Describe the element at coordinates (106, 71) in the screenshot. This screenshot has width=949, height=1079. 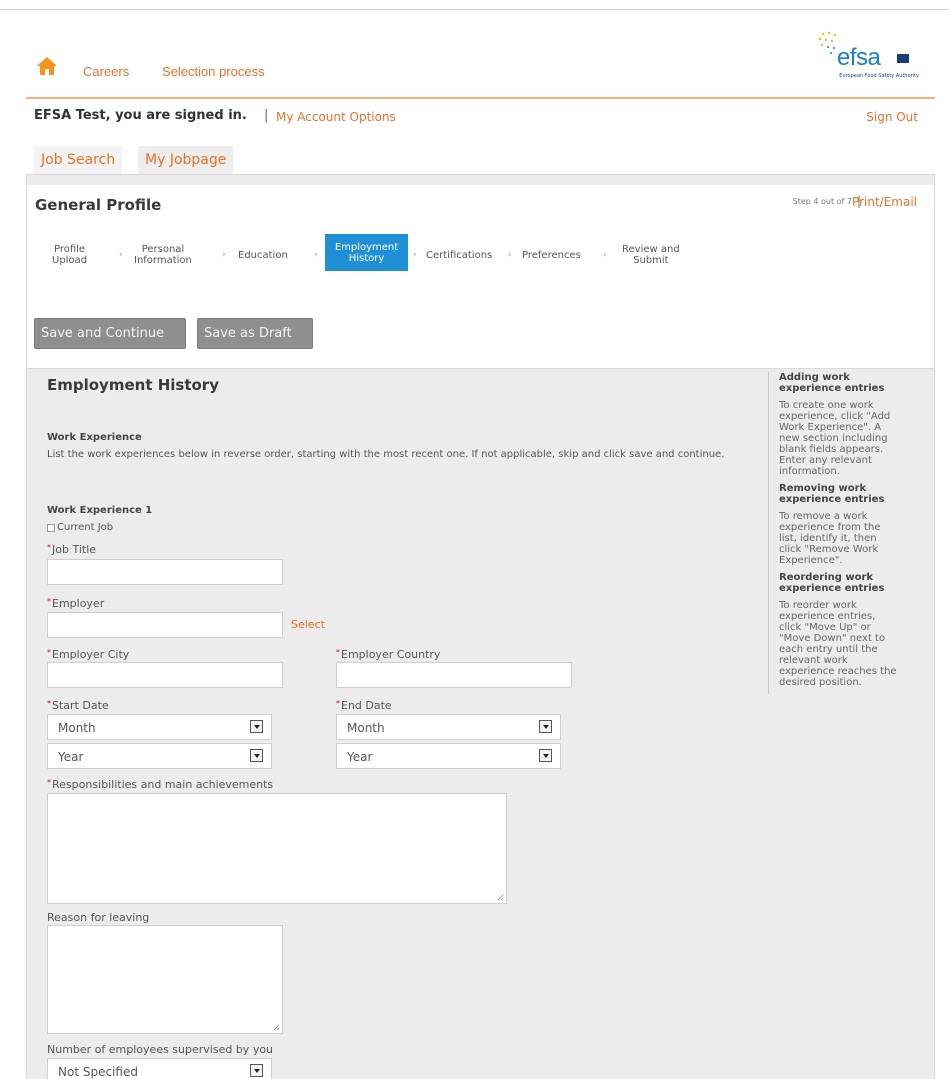
I see `nav-careers: Careers` at that location.